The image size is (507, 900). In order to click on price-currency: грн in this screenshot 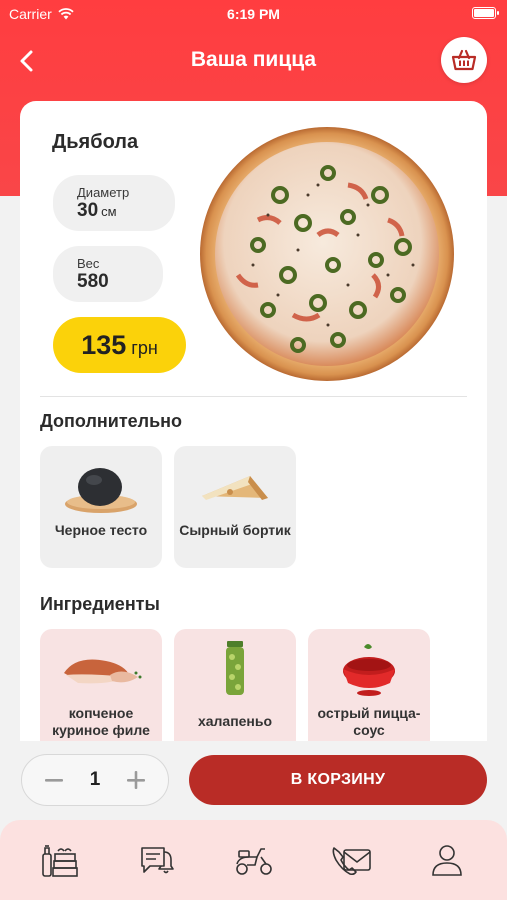, I will do `click(144, 348)`.